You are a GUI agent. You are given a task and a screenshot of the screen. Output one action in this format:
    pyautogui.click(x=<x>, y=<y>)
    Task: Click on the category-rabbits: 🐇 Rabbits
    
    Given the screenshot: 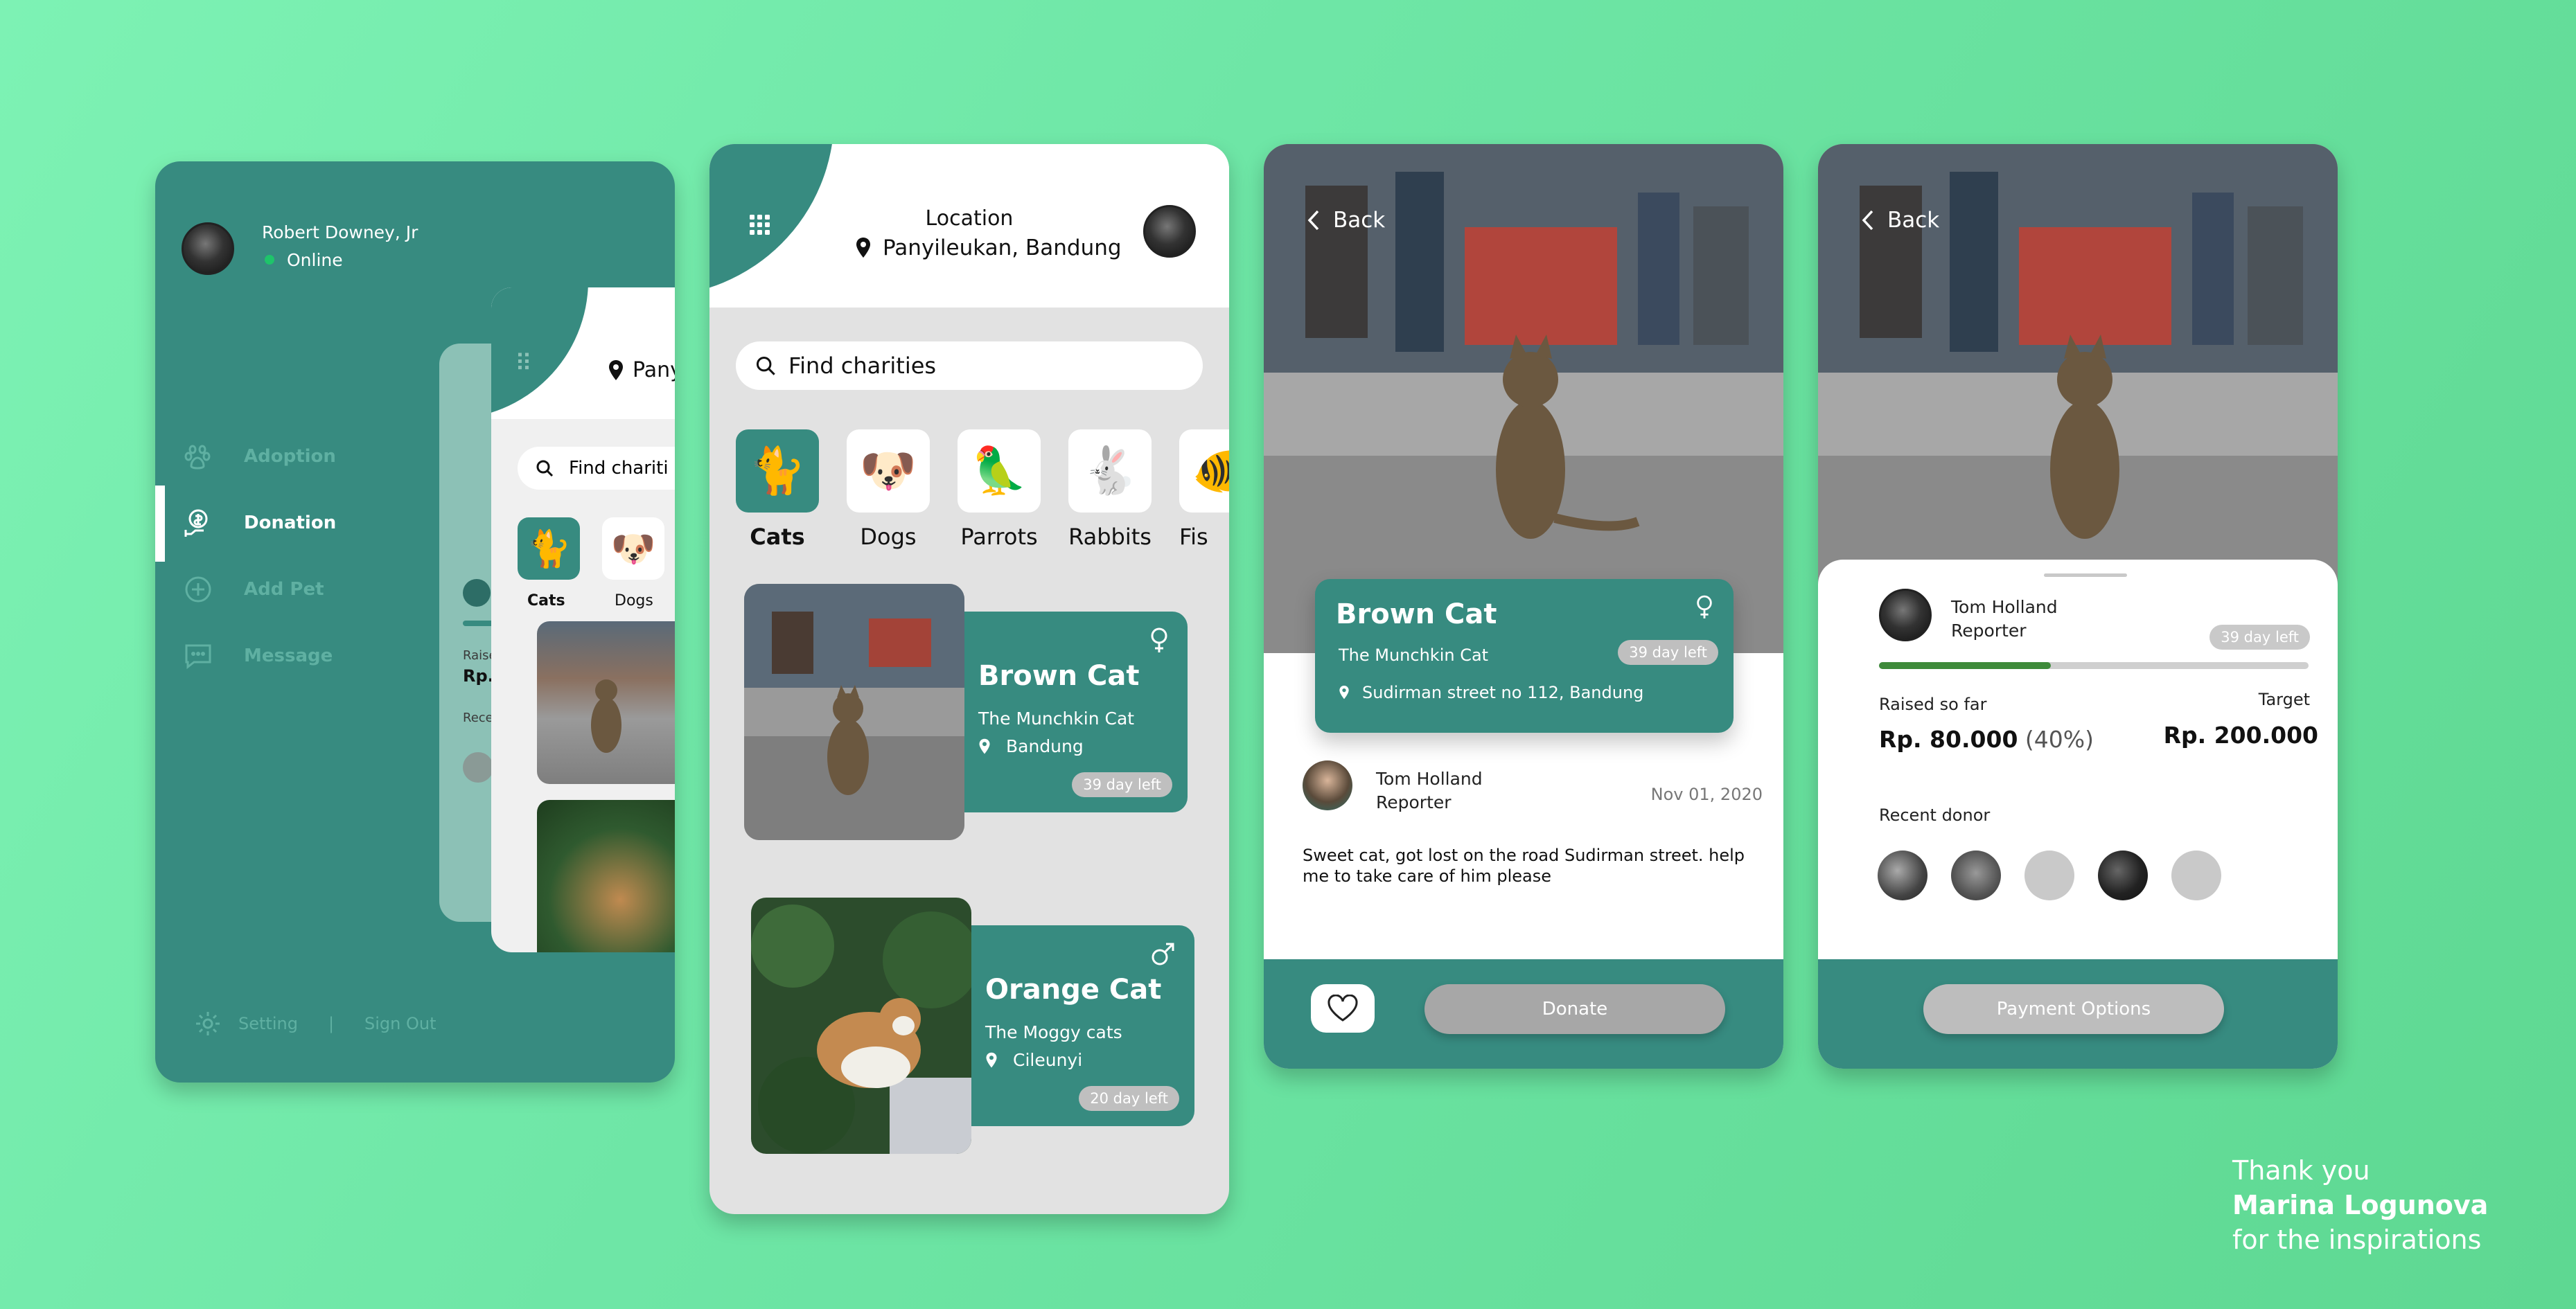 What is the action you would take?
    pyautogui.click(x=1110, y=489)
    